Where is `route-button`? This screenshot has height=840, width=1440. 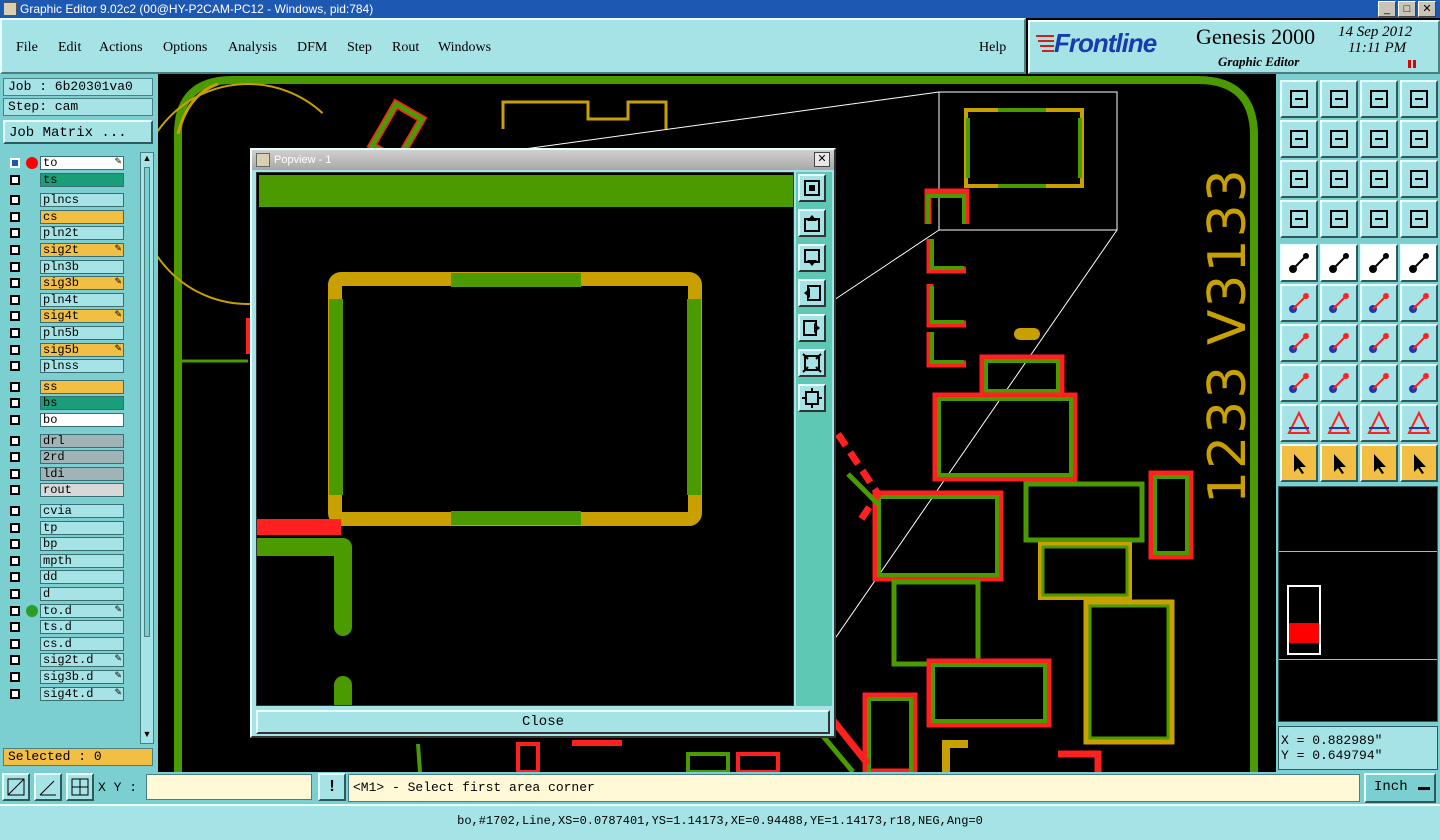 route-button is located at coordinates (1419, 463).